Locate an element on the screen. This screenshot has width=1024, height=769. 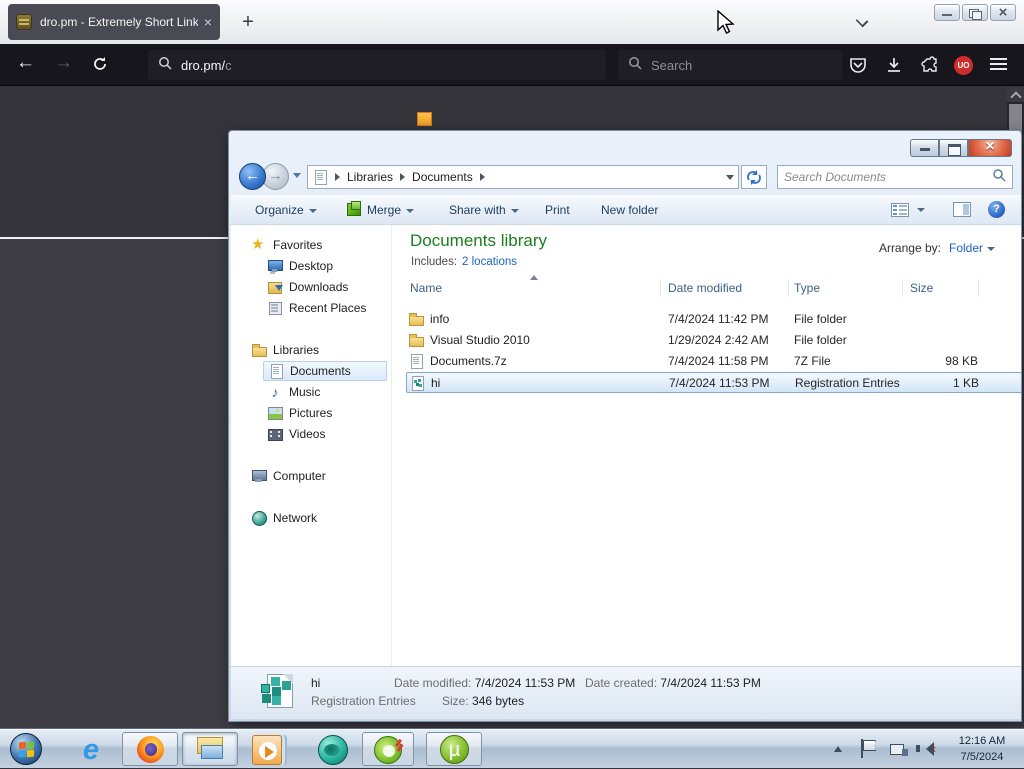
webpage-orange-marker is located at coordinates (424, 119).